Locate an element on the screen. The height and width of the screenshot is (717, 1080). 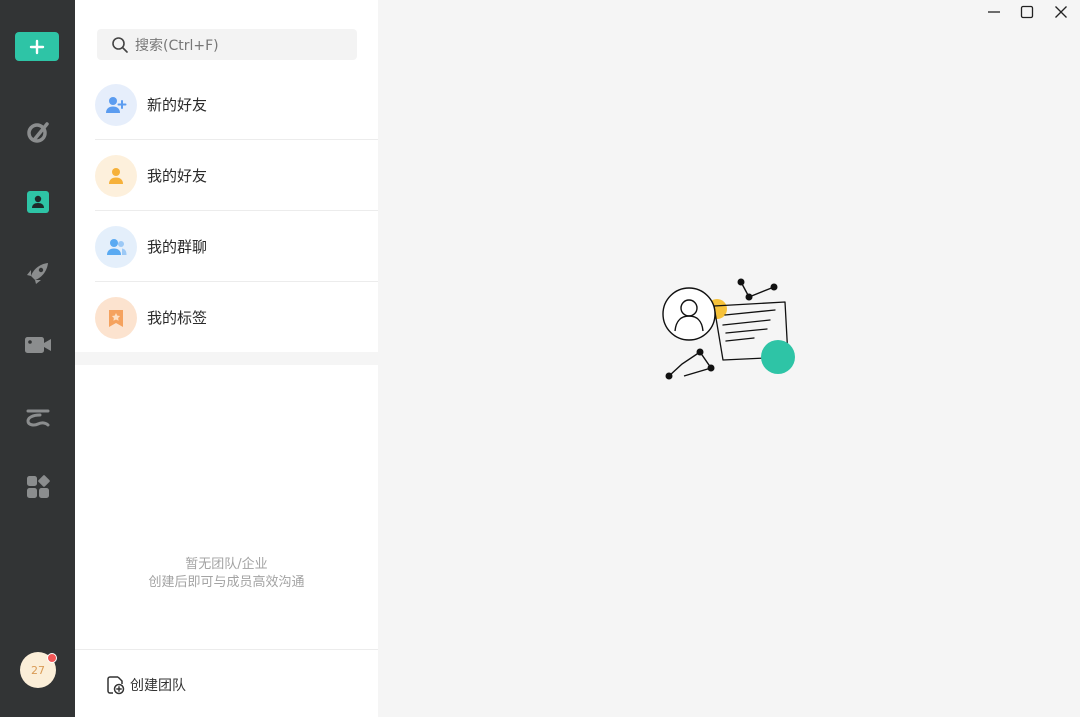
contact-item-new-friends: 新的好友 is located at coordinates (226, 104).